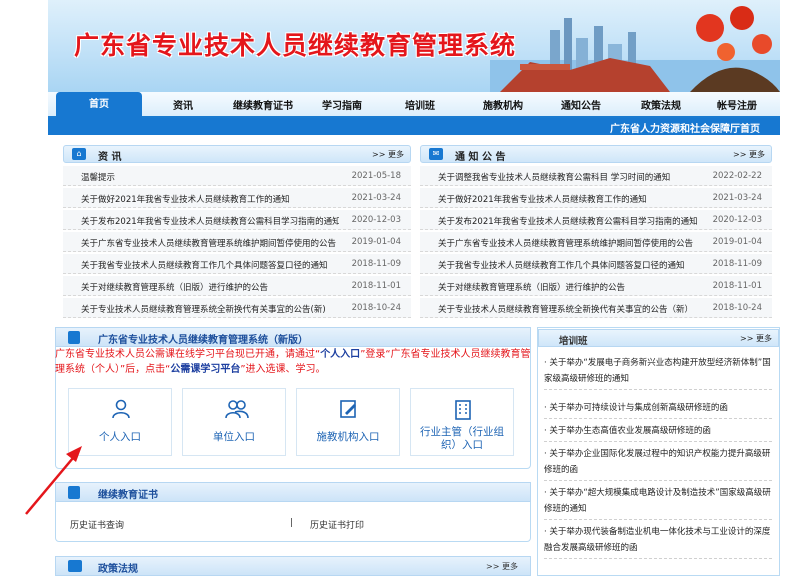 The width and height of the screenshot is (800, 576). I want to click on system-box-title: 广东省专业技术人员继续教育管理系统（新版）, so click(203, 340).